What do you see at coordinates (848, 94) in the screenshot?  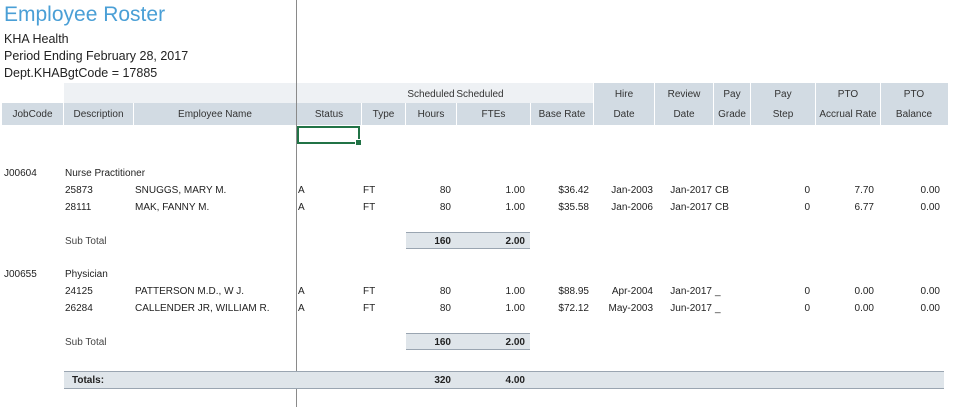 I see `col-ptoaccrual-top: PTO` at bounding box center [848, 94].